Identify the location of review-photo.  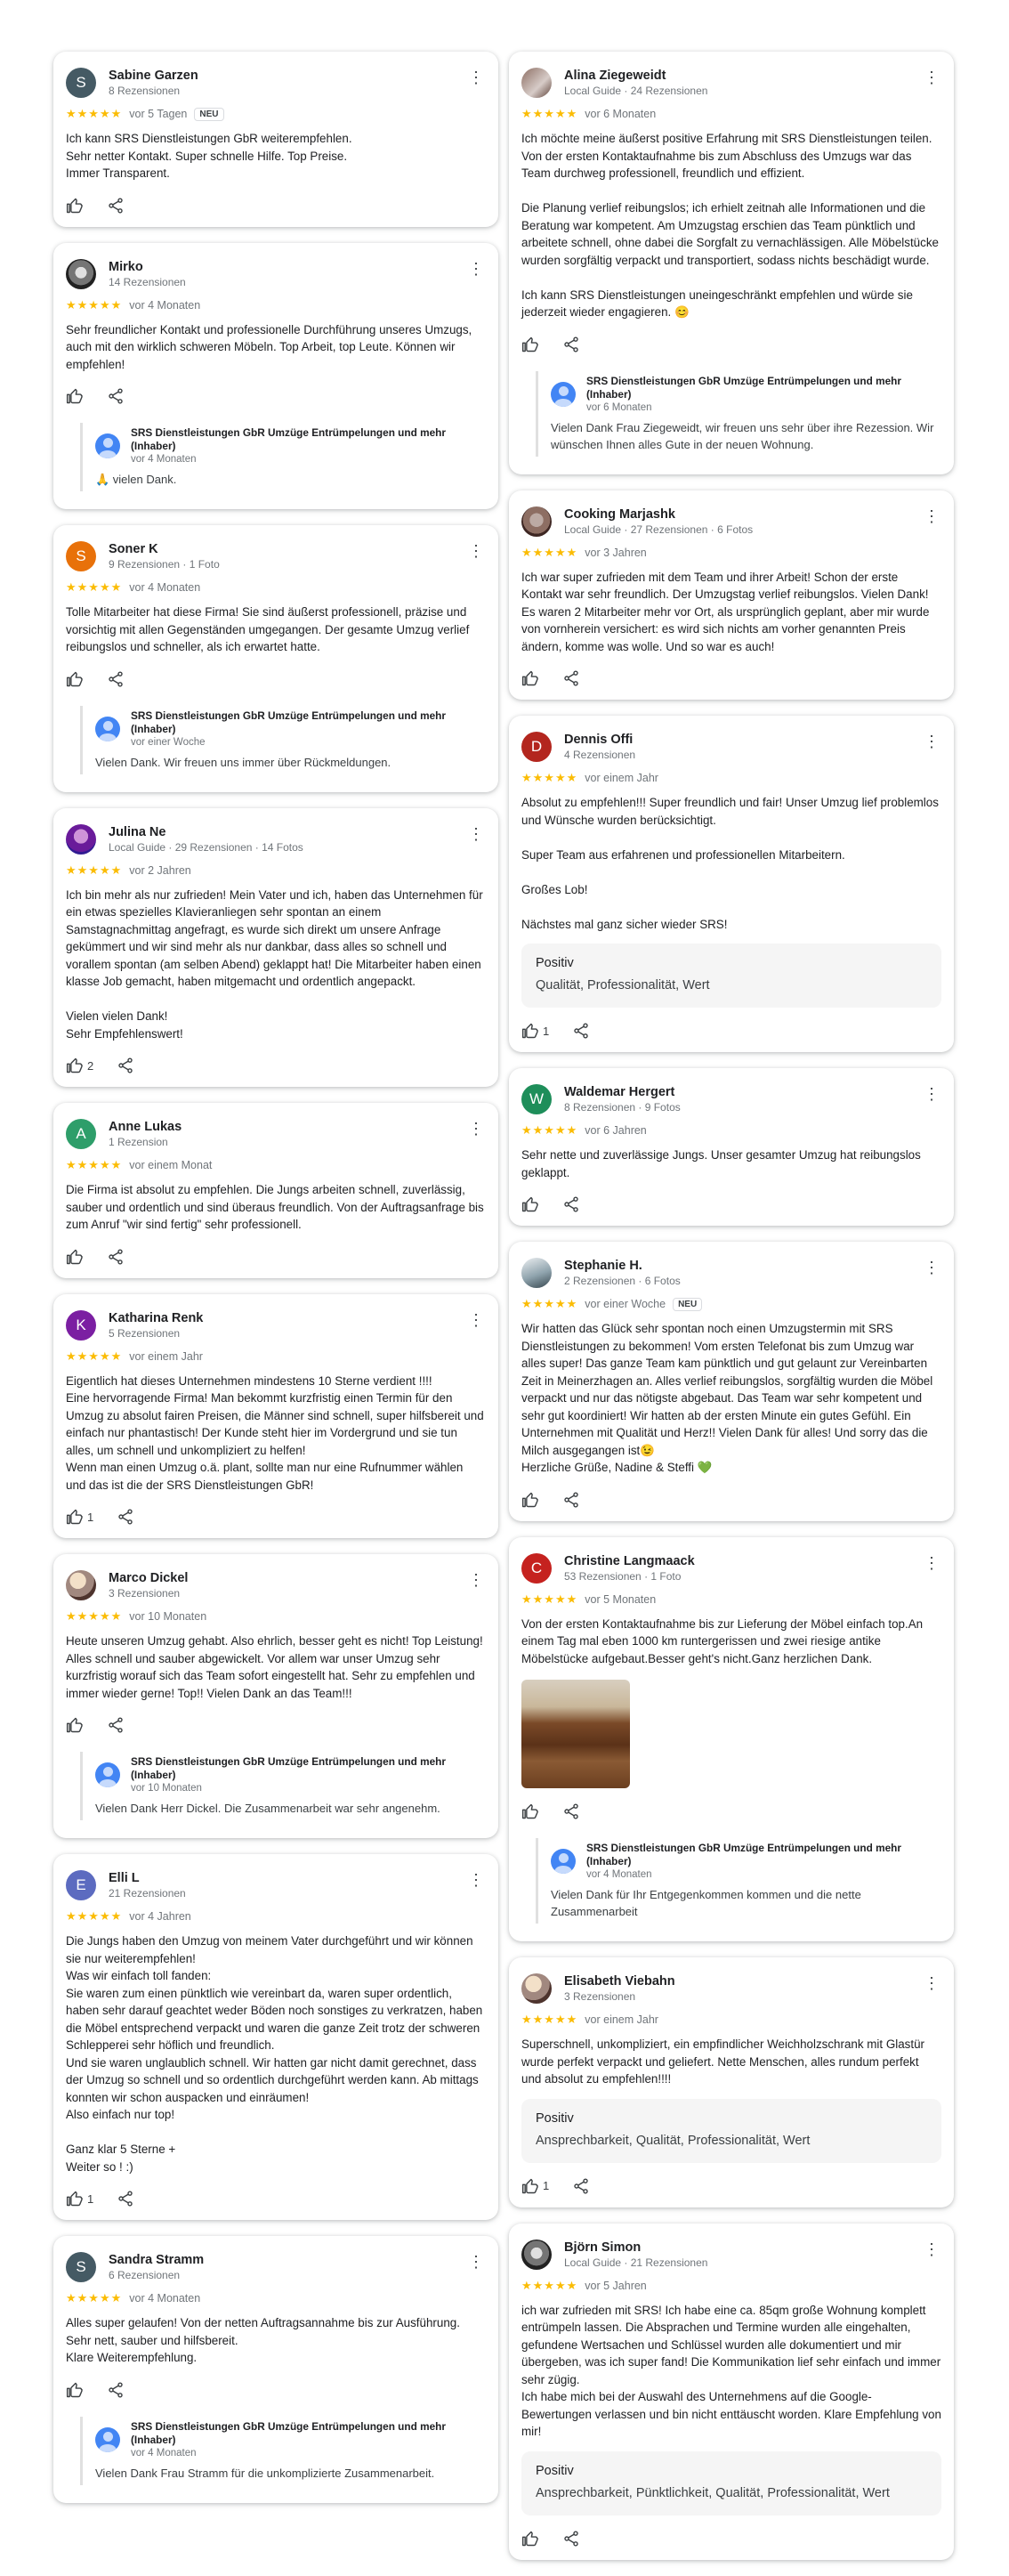
(575, 1734).